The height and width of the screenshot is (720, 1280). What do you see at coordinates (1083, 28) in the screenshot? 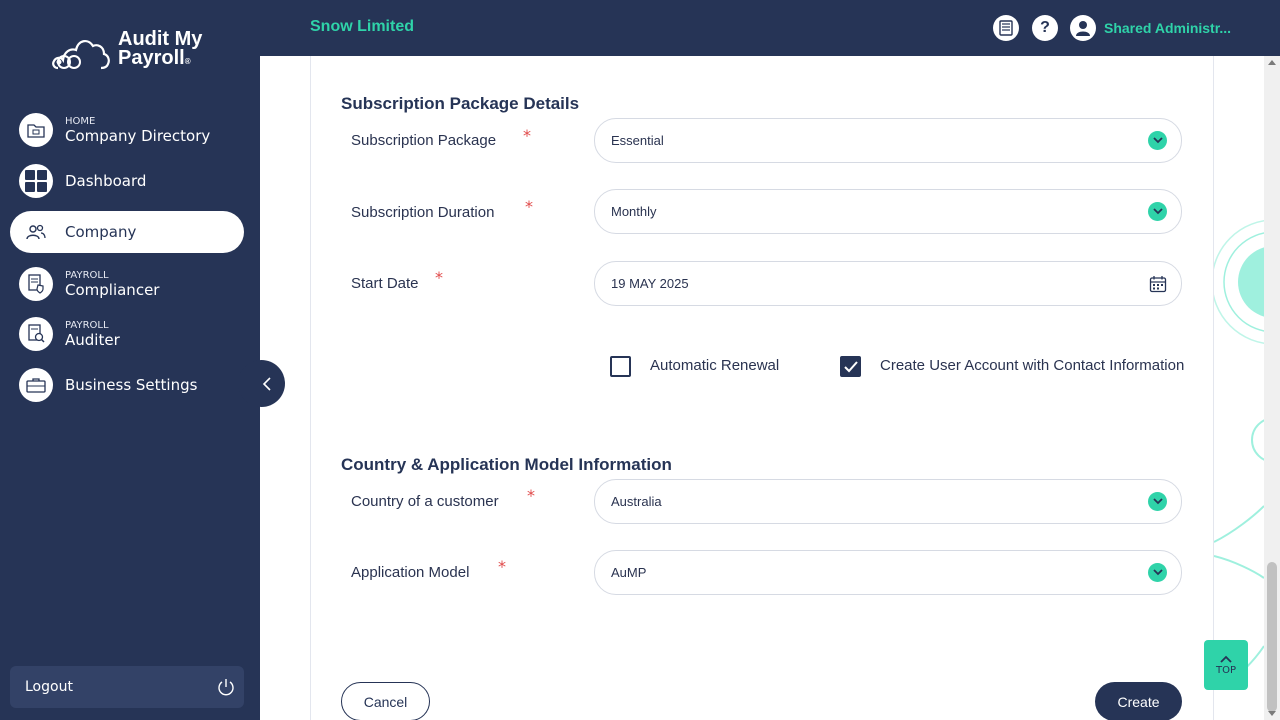
I see `user-avatar-icon` at bounding box center [1083, 28].